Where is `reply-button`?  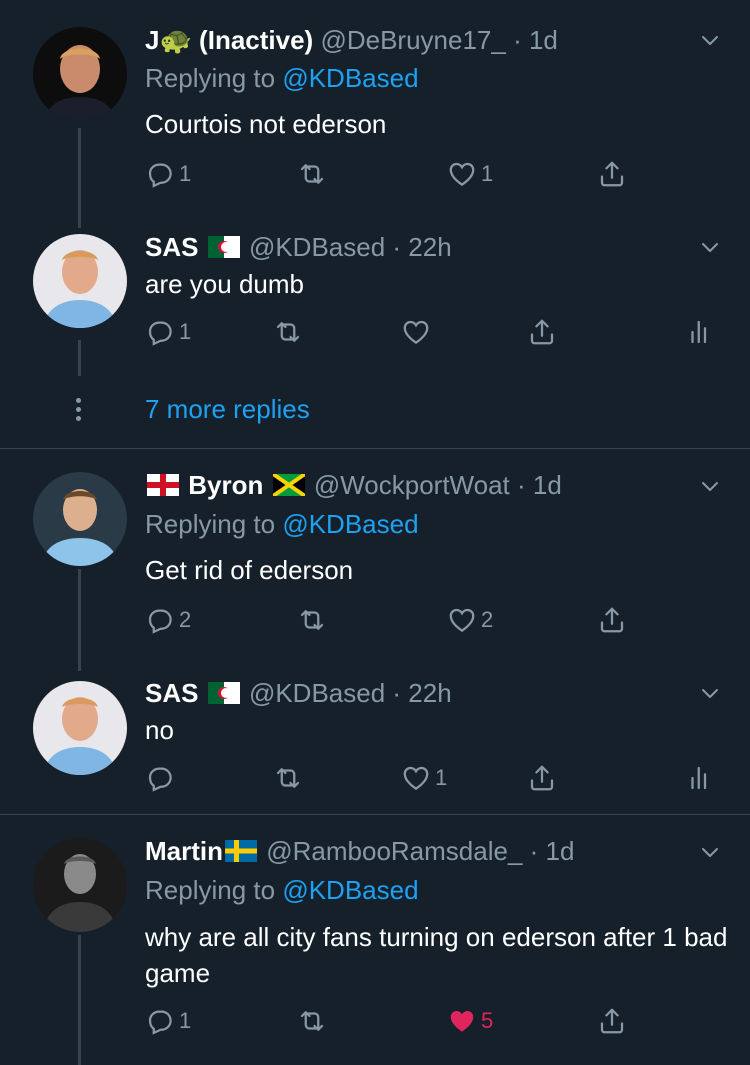
reply-button is located at coordinates (160, 778).